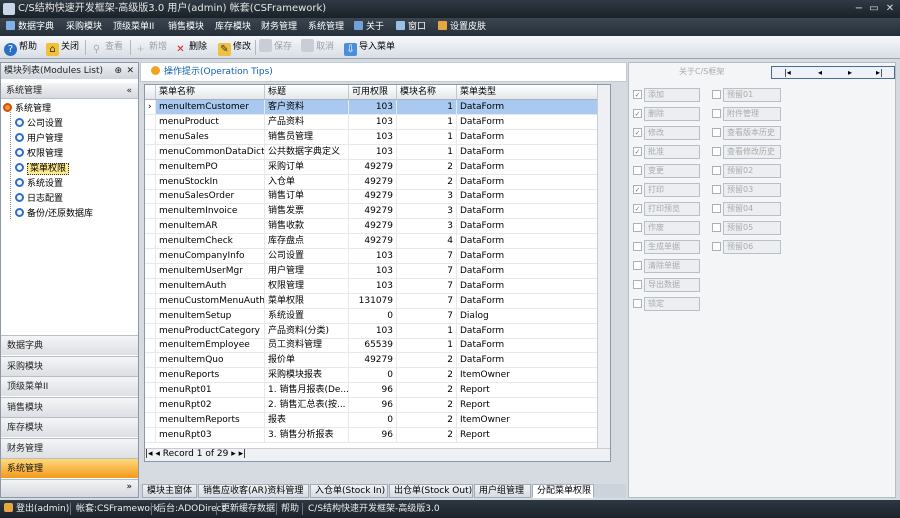 This screenshot has width=900, height=518. Describe the element at coordinates (190, 47) in the screenshot. I see `delete-button: ✕ 删除` at that location.